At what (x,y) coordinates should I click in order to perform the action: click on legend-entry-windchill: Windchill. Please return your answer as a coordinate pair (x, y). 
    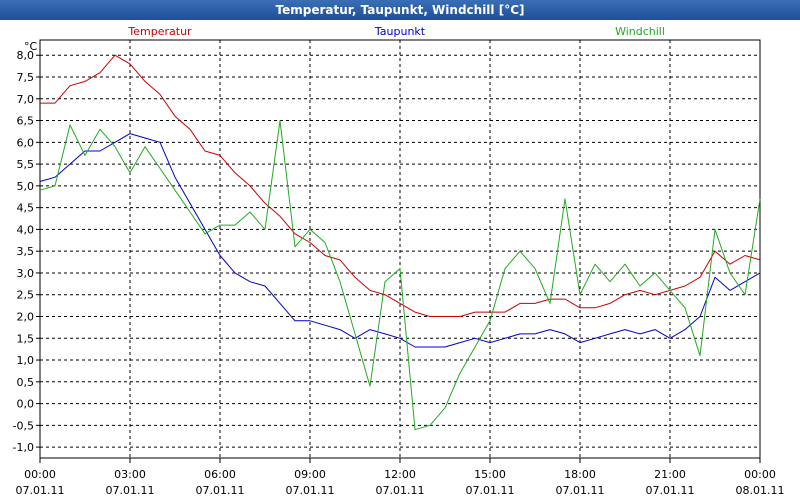
    Looking at the image, I should click on (640, 31).